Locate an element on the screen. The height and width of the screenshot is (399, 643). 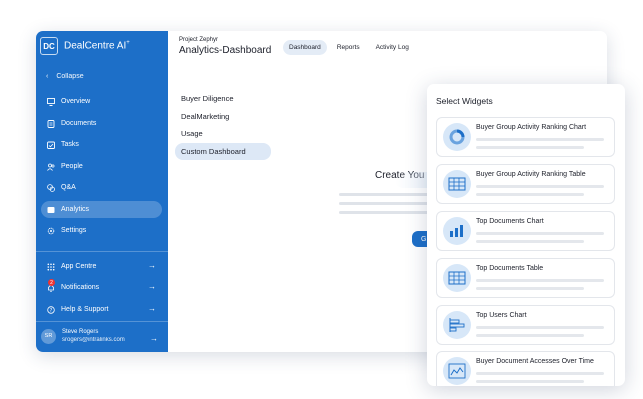
logo: DC DealCentre AI+ is located at coordinates (85, 46).